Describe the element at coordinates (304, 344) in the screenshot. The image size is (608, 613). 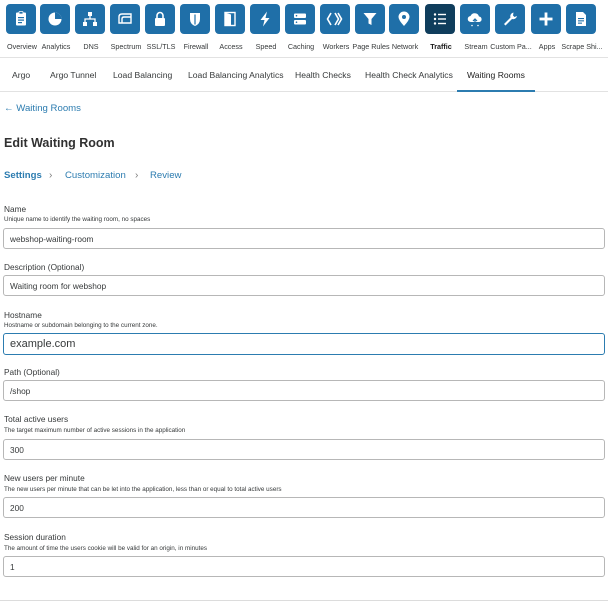
I see `hostname-input` at that location.